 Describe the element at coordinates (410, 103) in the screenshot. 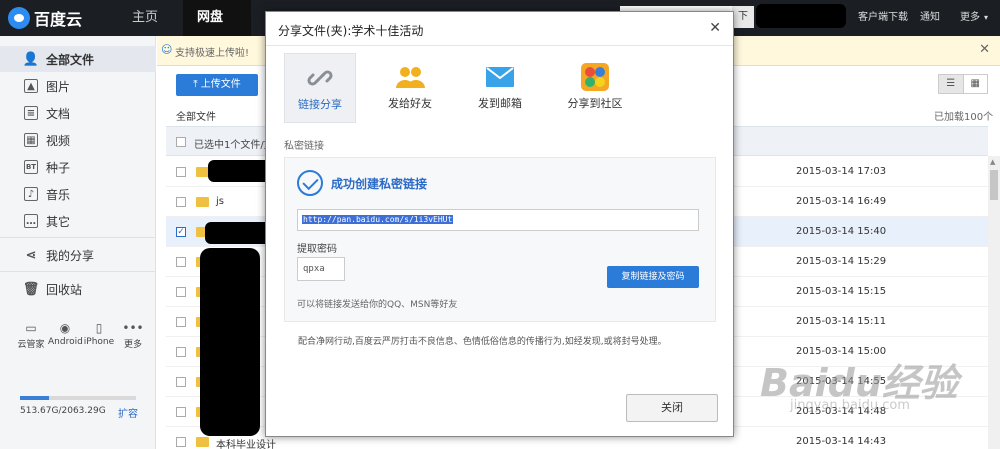

I see `tab-label: 发给好友` at that location.